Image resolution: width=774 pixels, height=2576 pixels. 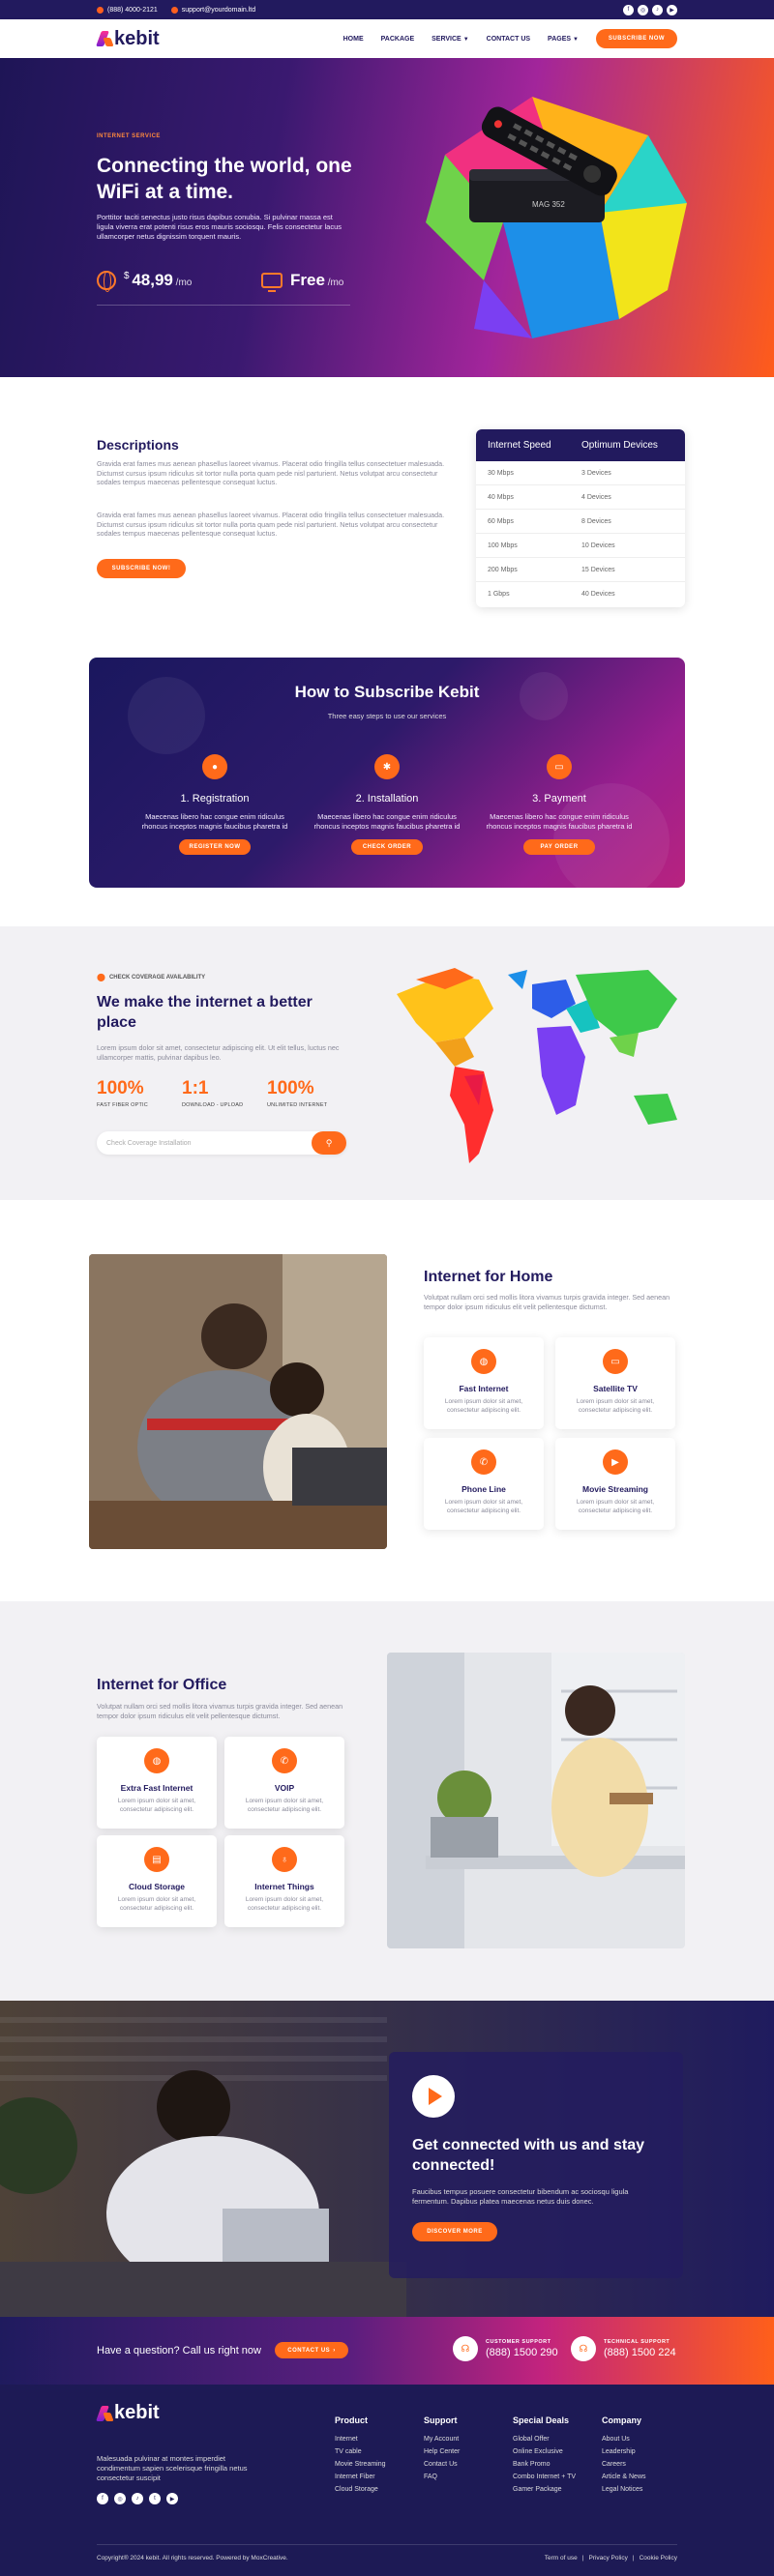 What do you see at coordinates (544, 2489) in the screenshot?
I see `footer-link: Gamer Package` at bounding box center [544, 2489].